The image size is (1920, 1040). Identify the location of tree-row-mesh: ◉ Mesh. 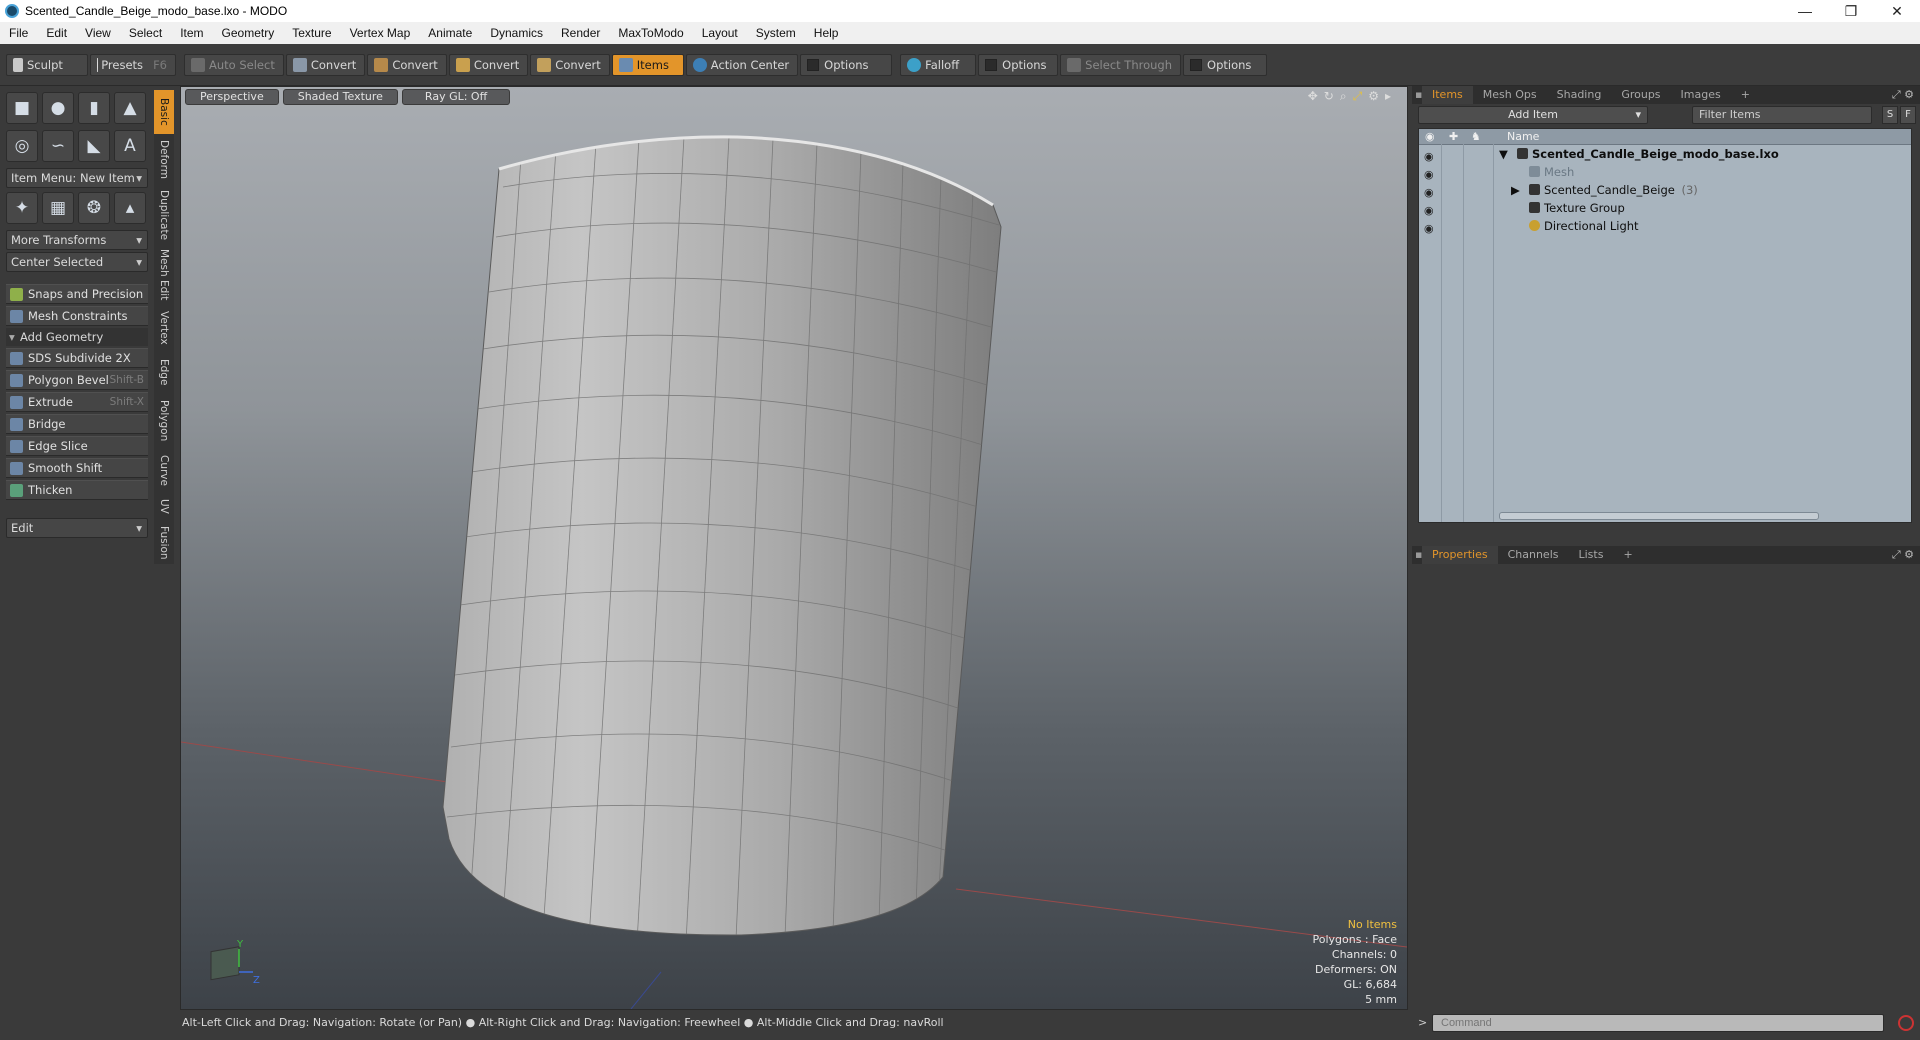
(1665, 172).